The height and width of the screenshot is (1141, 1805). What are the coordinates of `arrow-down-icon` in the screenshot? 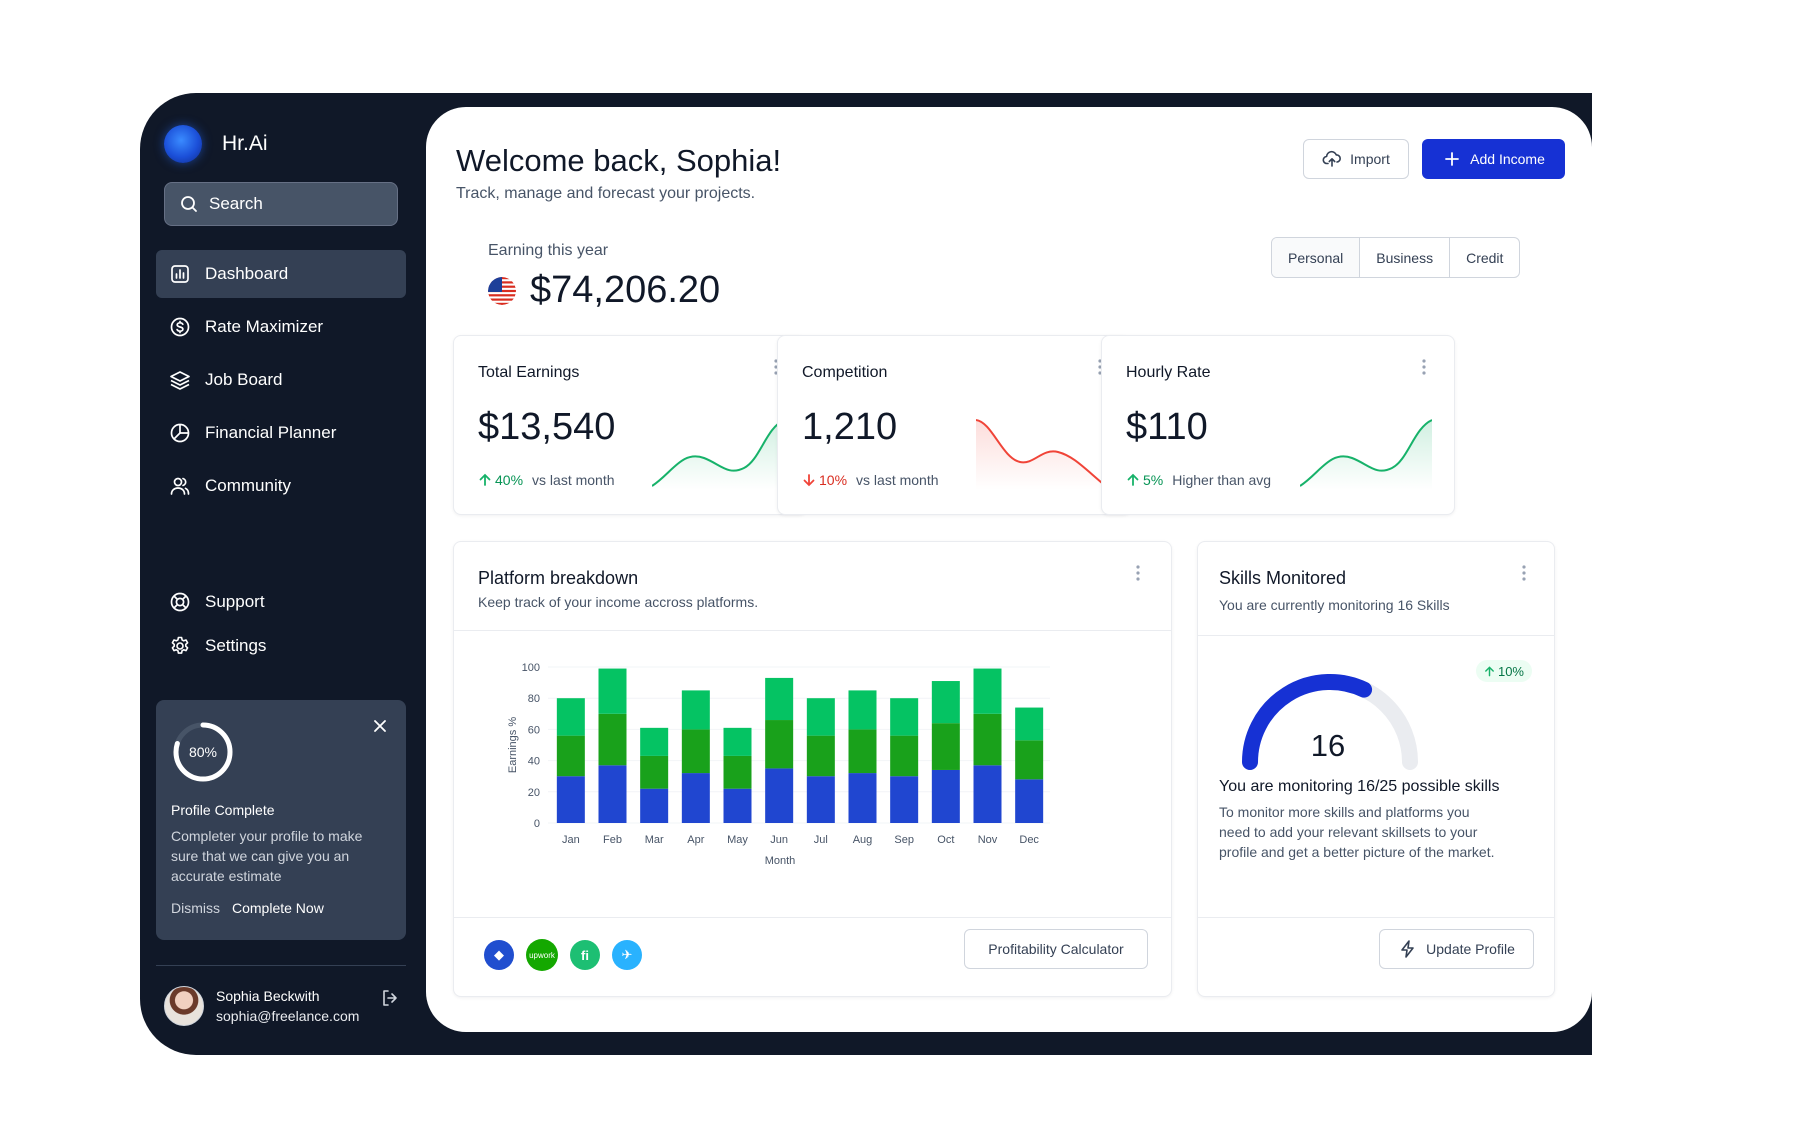 It's located at (809, 480).